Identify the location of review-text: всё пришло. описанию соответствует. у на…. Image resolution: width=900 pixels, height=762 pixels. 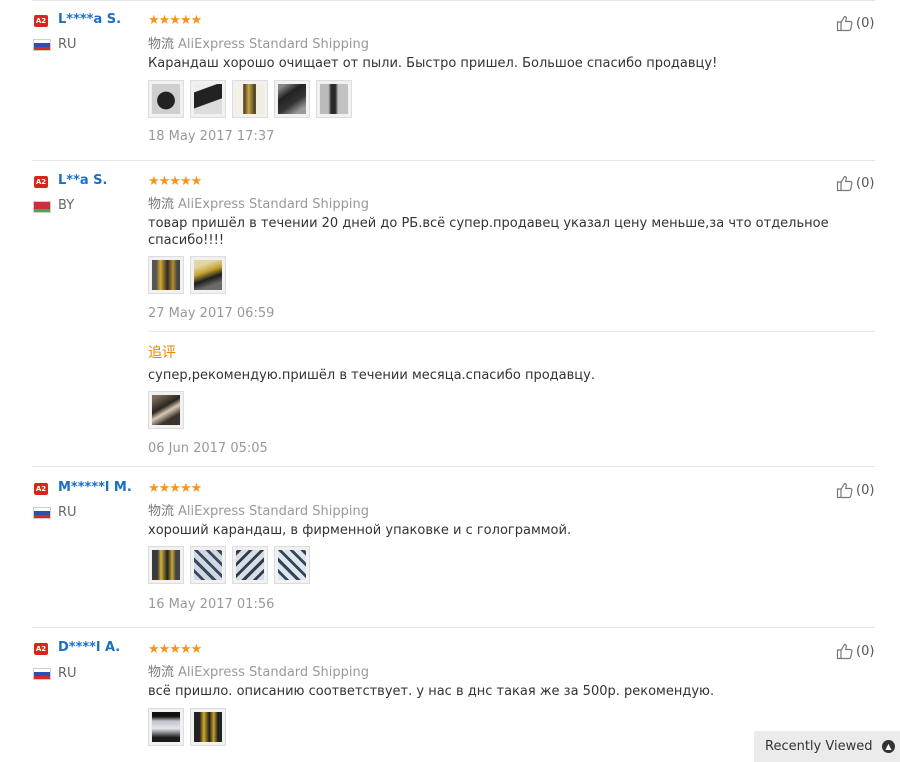
(431, 691).